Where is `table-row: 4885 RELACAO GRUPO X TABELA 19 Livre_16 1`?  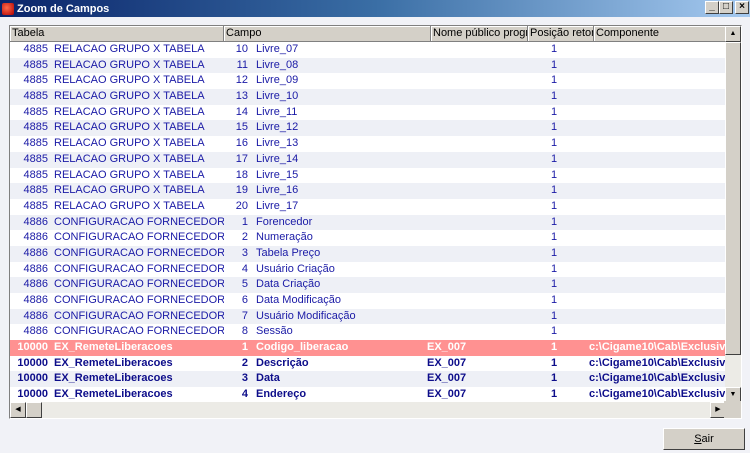 table-row: 4885 RELACAO GRUPO X TABELA 19 Livre_16 1 is located at coordinates (367, 191).